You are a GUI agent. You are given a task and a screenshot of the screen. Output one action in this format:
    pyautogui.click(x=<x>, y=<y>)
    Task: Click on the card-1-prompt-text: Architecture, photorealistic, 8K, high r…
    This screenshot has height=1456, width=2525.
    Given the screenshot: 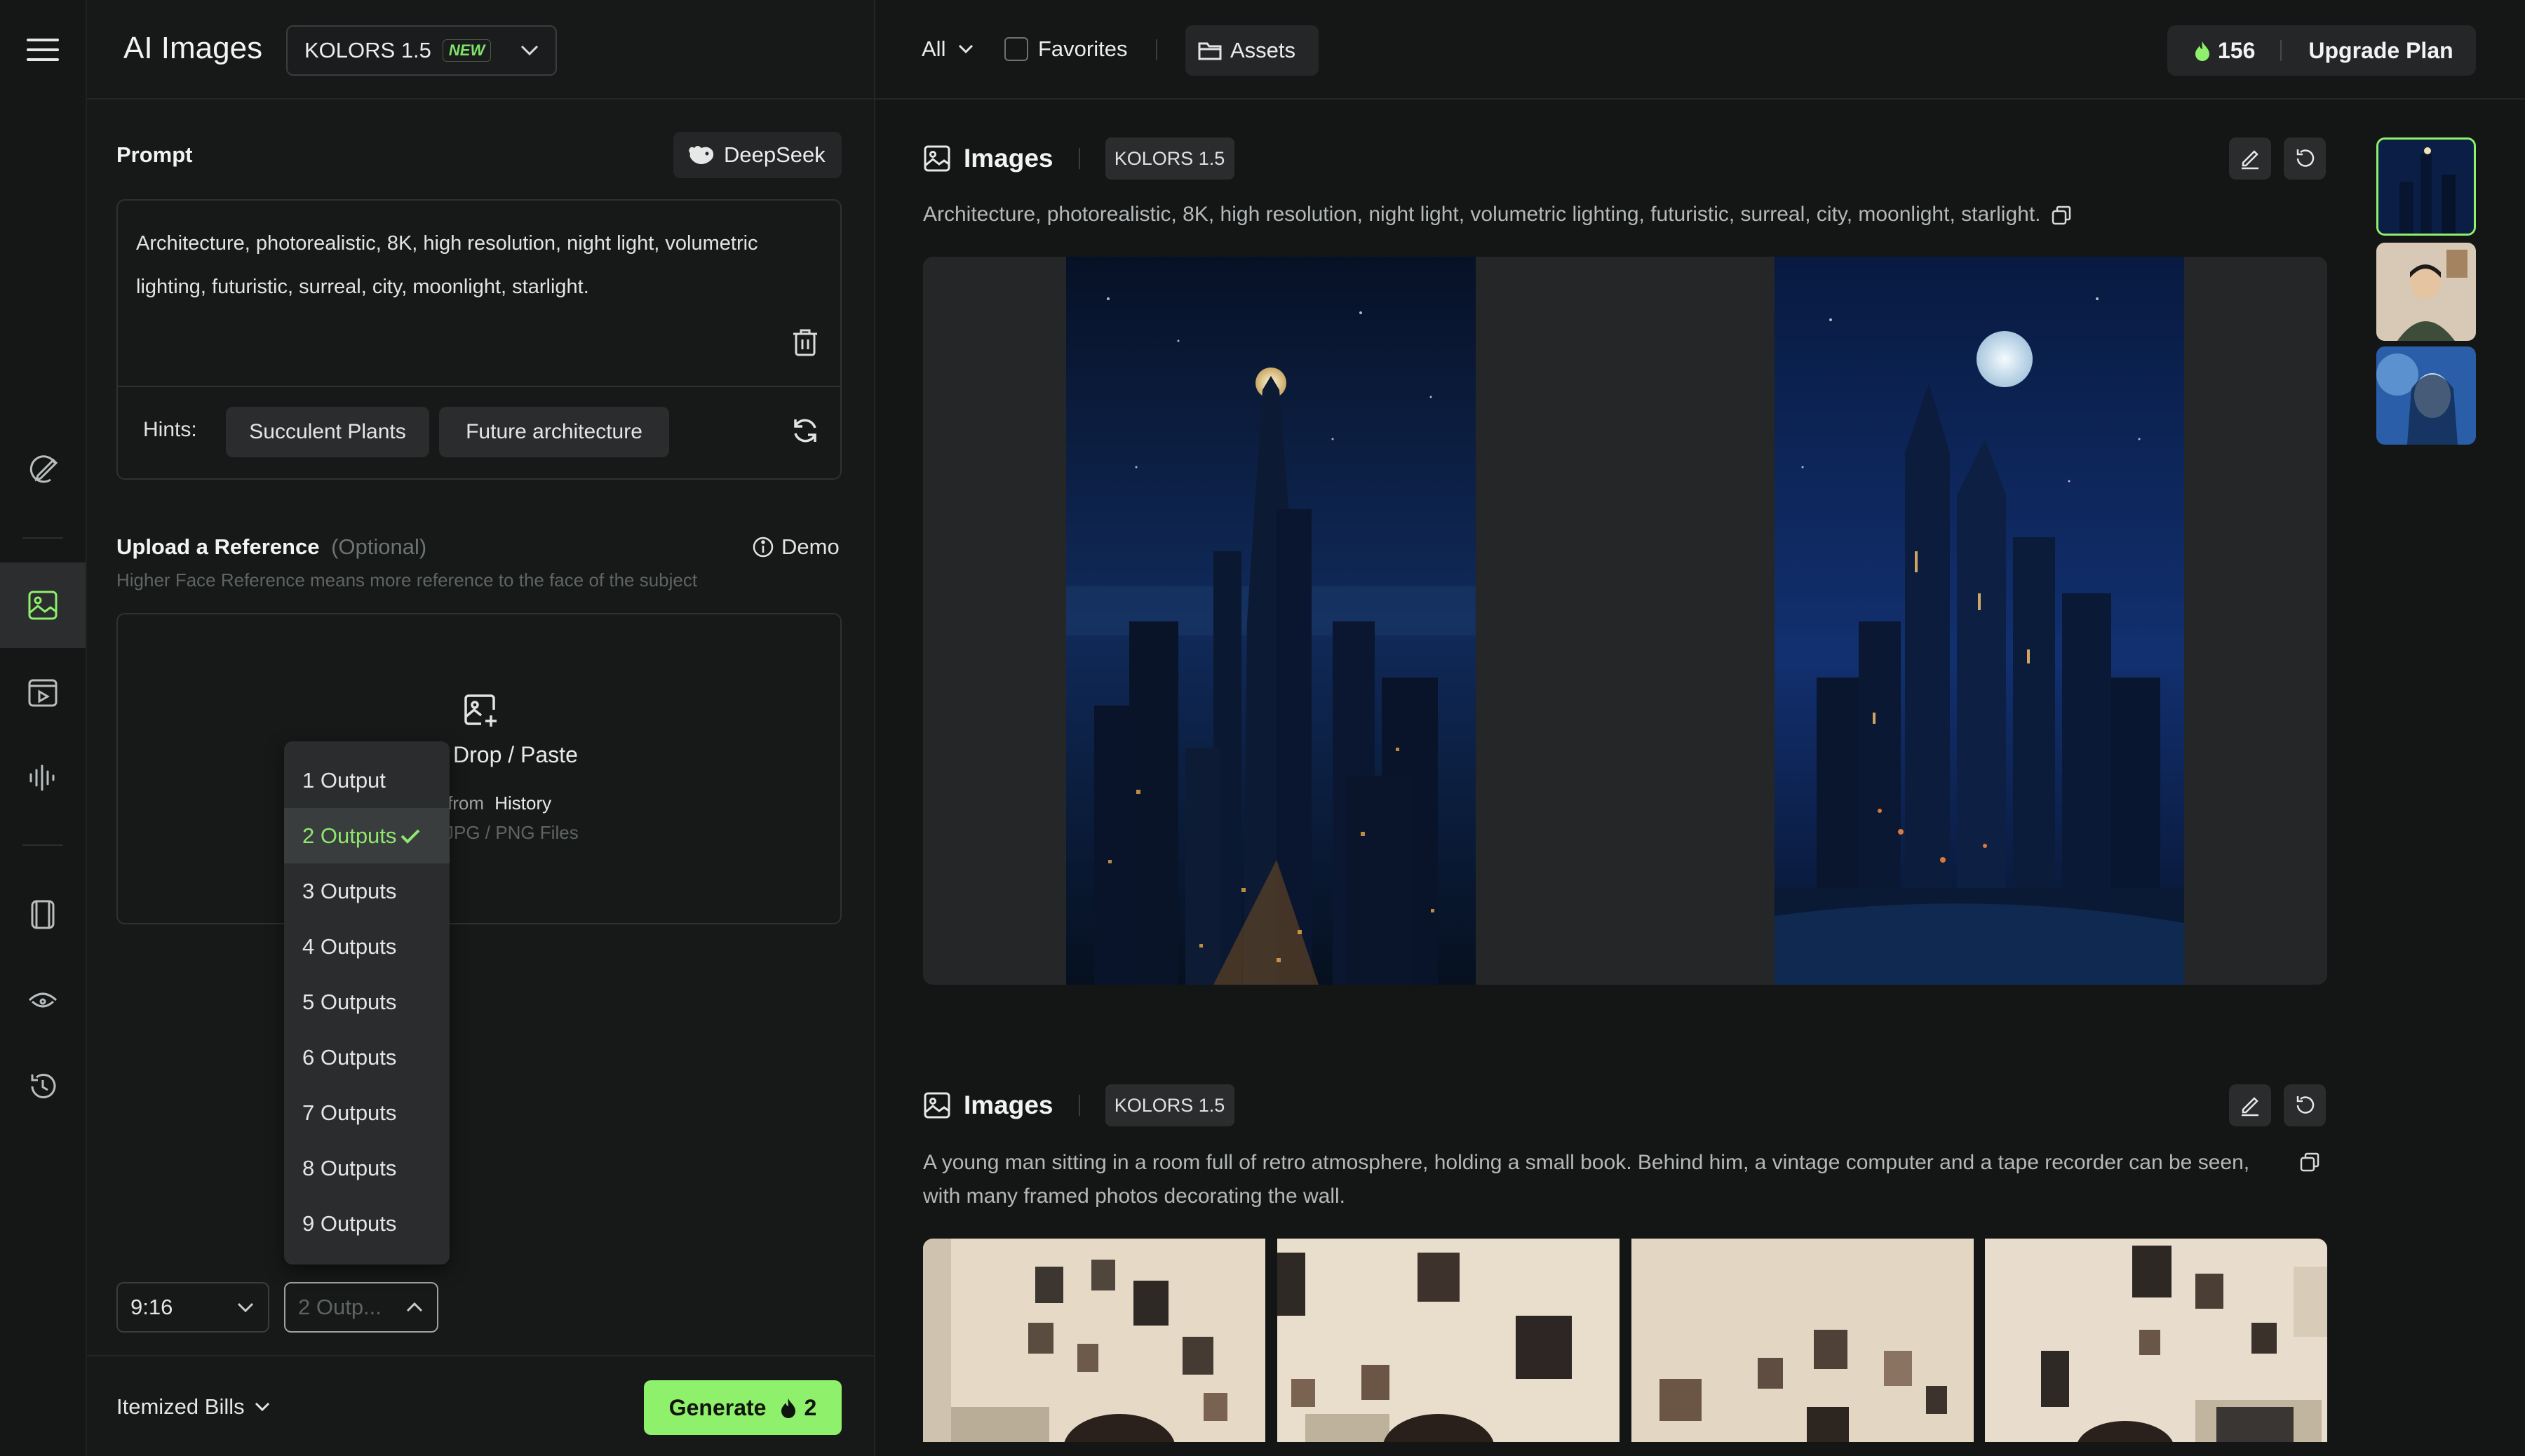 What is the action you would take?
    pyautogui.click(x=1482, y=214)
    